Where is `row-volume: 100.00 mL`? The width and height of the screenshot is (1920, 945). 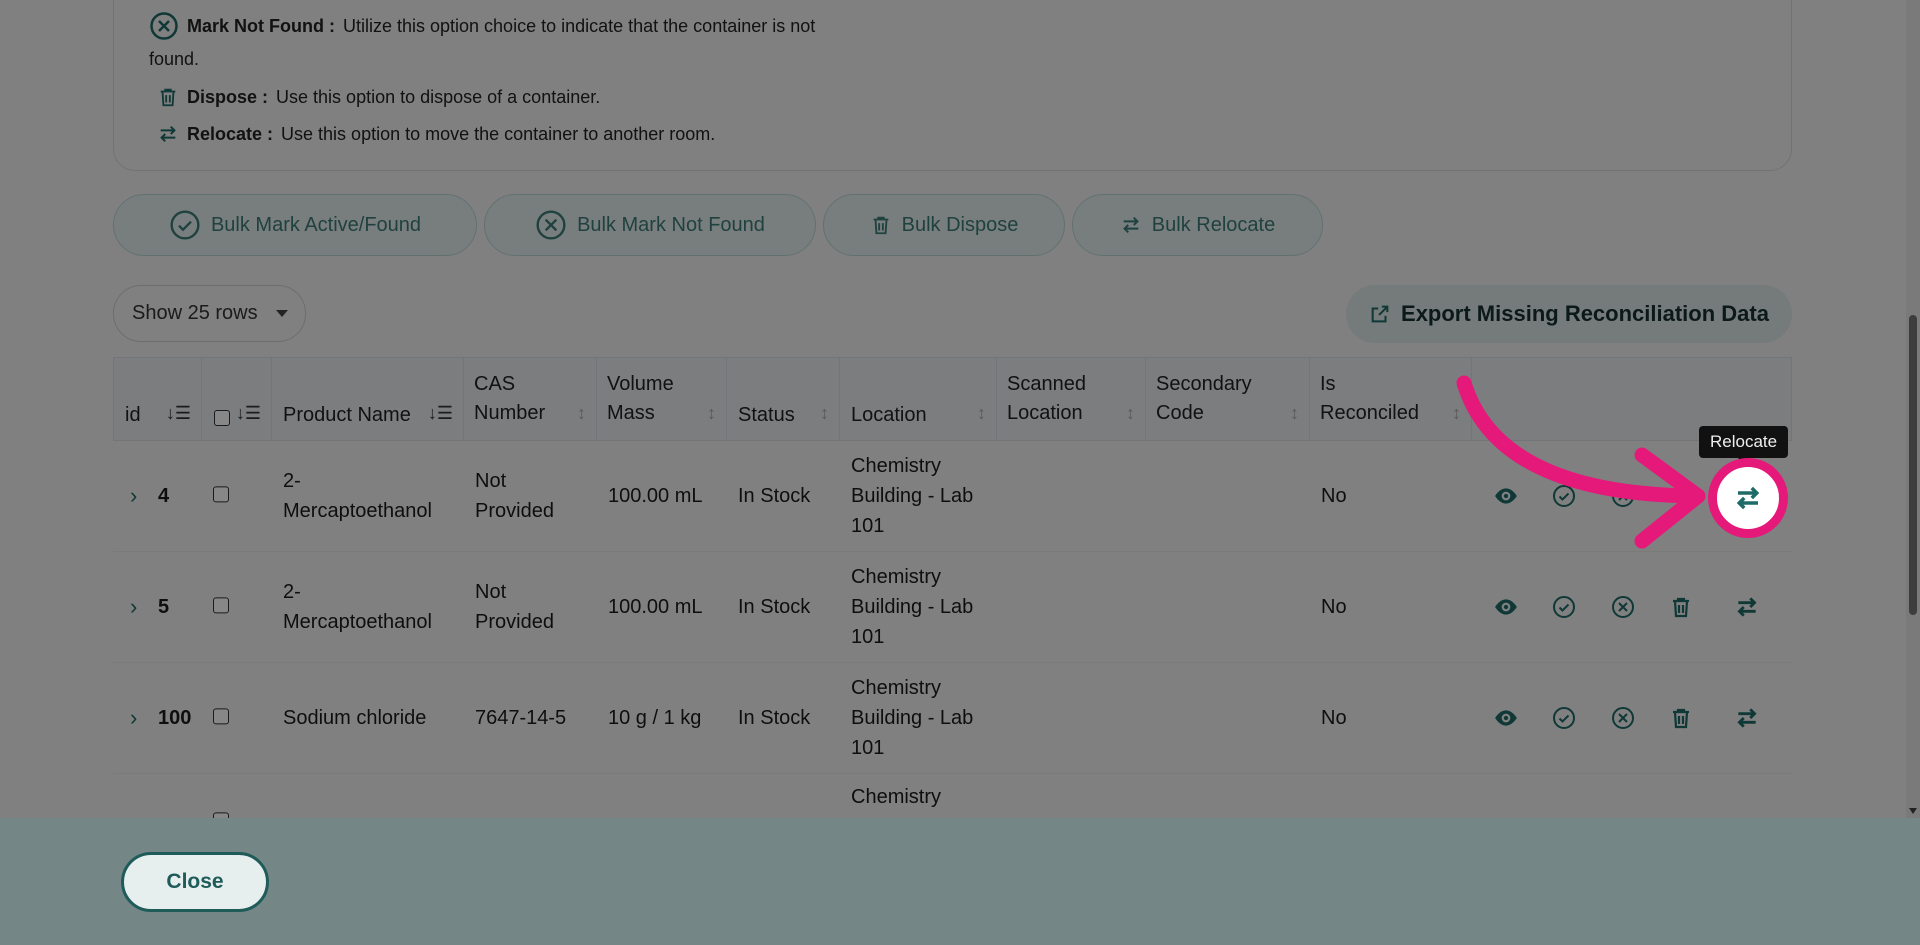 row-volume: 100.00 mL is located at coordinates (655, 607).